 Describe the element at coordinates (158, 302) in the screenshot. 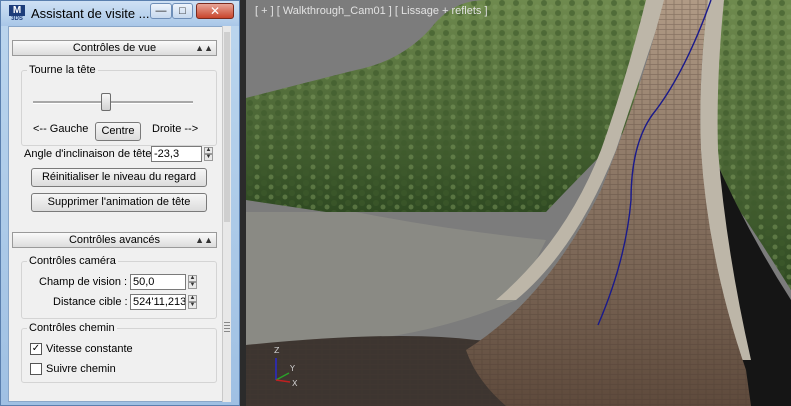

I see `target-distance-field: 524'11,213` at that location.